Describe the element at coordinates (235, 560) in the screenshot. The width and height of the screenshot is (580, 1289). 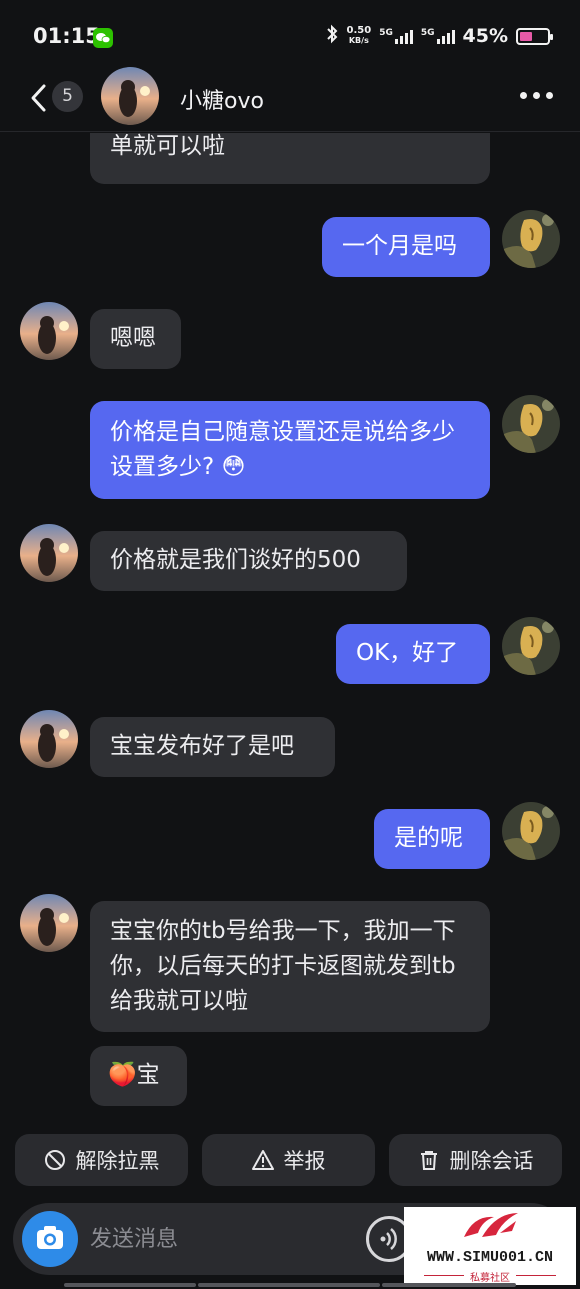
I see `message-text: 价格就是我们谈好的500` at that location.